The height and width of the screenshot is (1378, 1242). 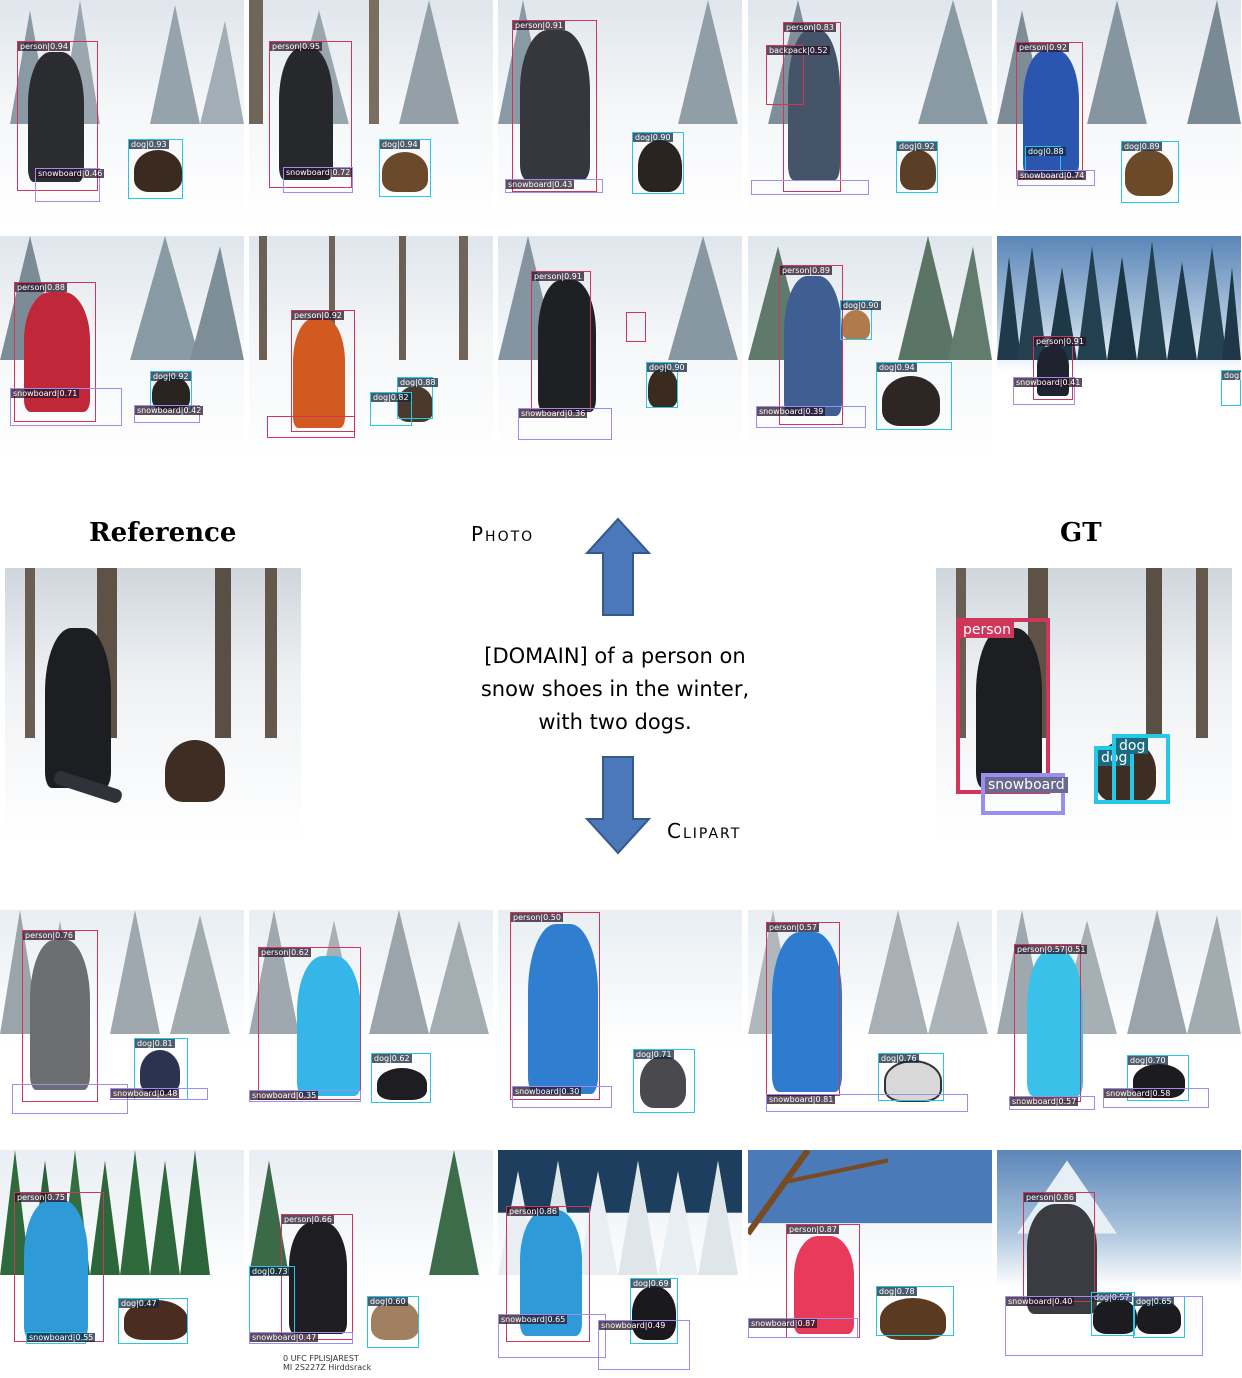 I want to click on dog-label: dog|0.70, so click(x=1148, y=1060).